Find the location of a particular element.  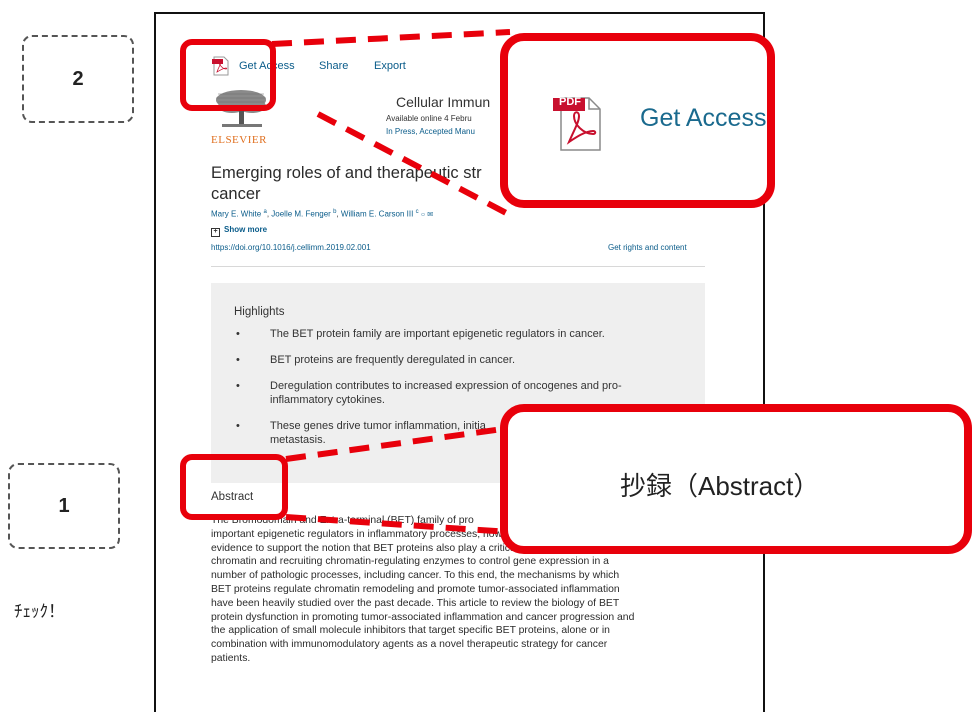

abstract-highlight is located at coordinates (234, 487).